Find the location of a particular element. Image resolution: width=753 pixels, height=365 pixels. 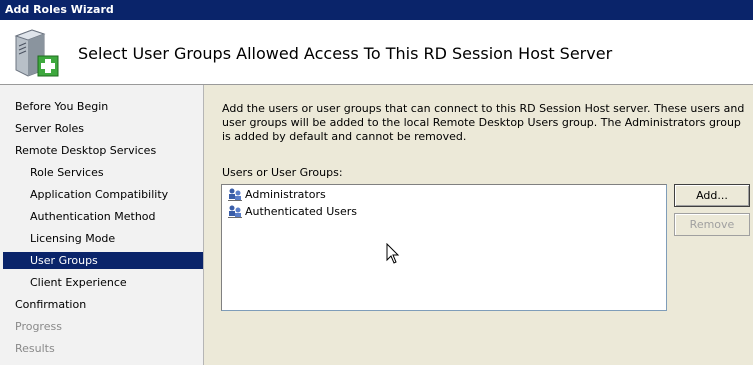

group-name: Authenticated Users is located at coordinates (301, 211).